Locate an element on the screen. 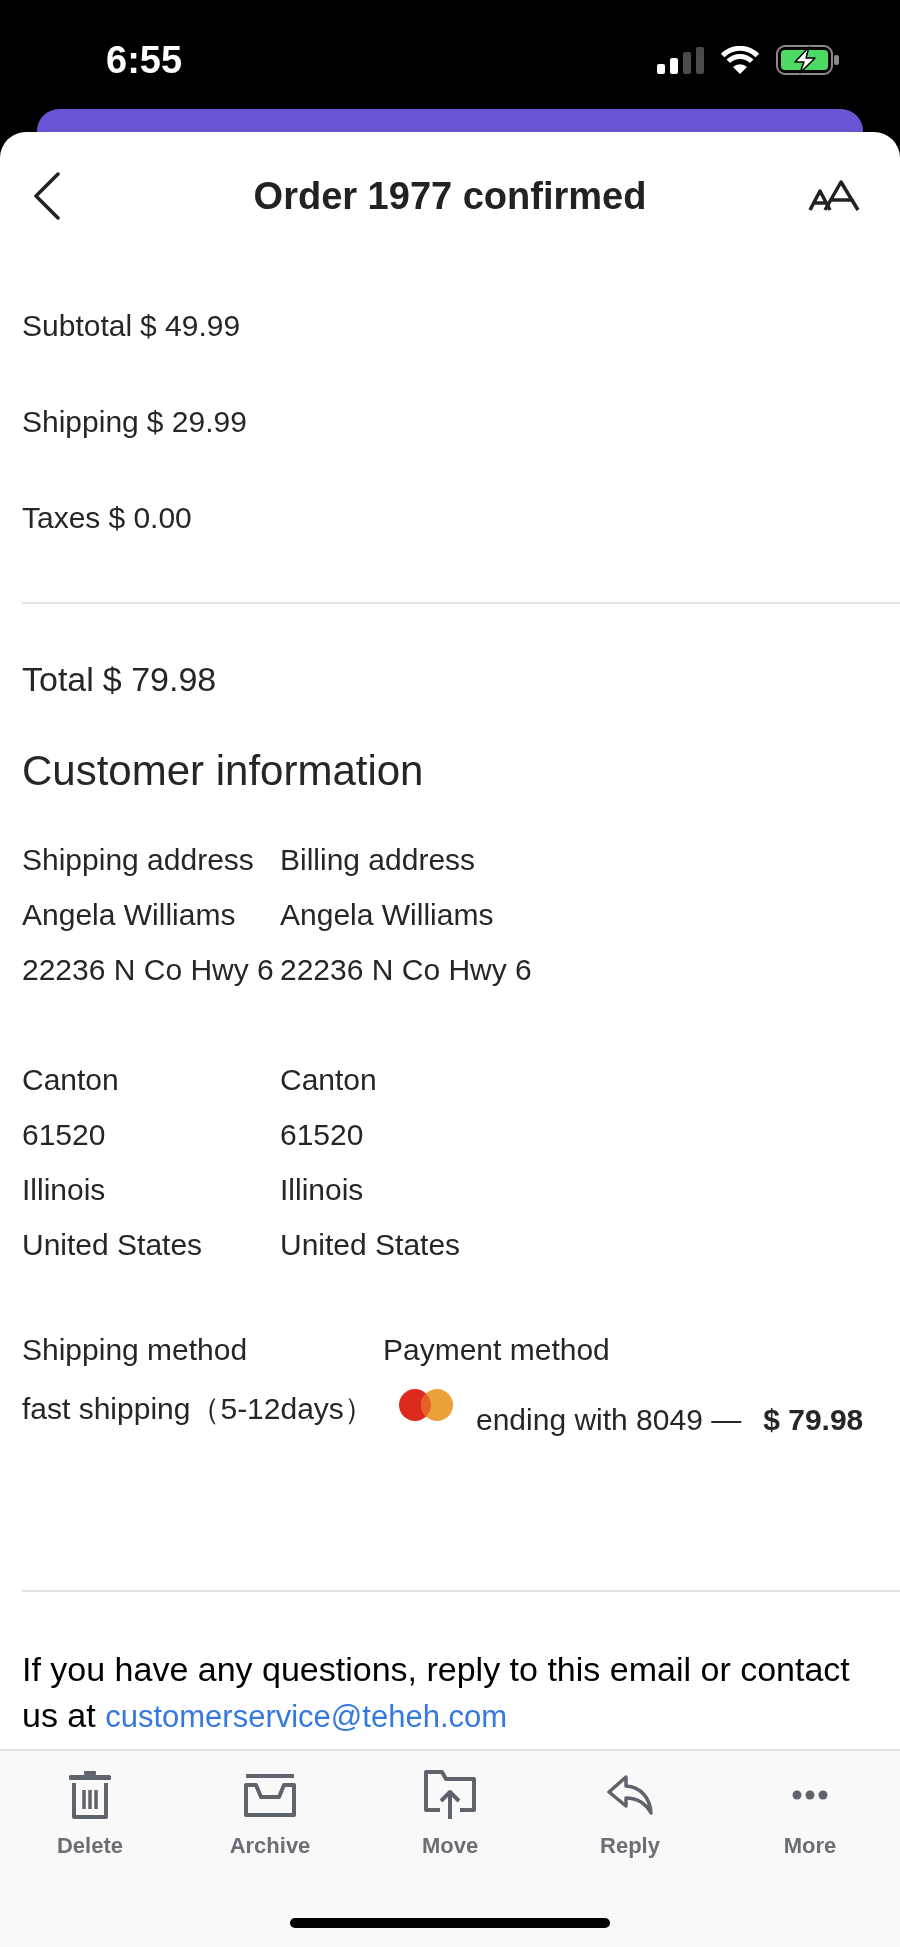  reply-icon is located at coordinates (630, 1795).